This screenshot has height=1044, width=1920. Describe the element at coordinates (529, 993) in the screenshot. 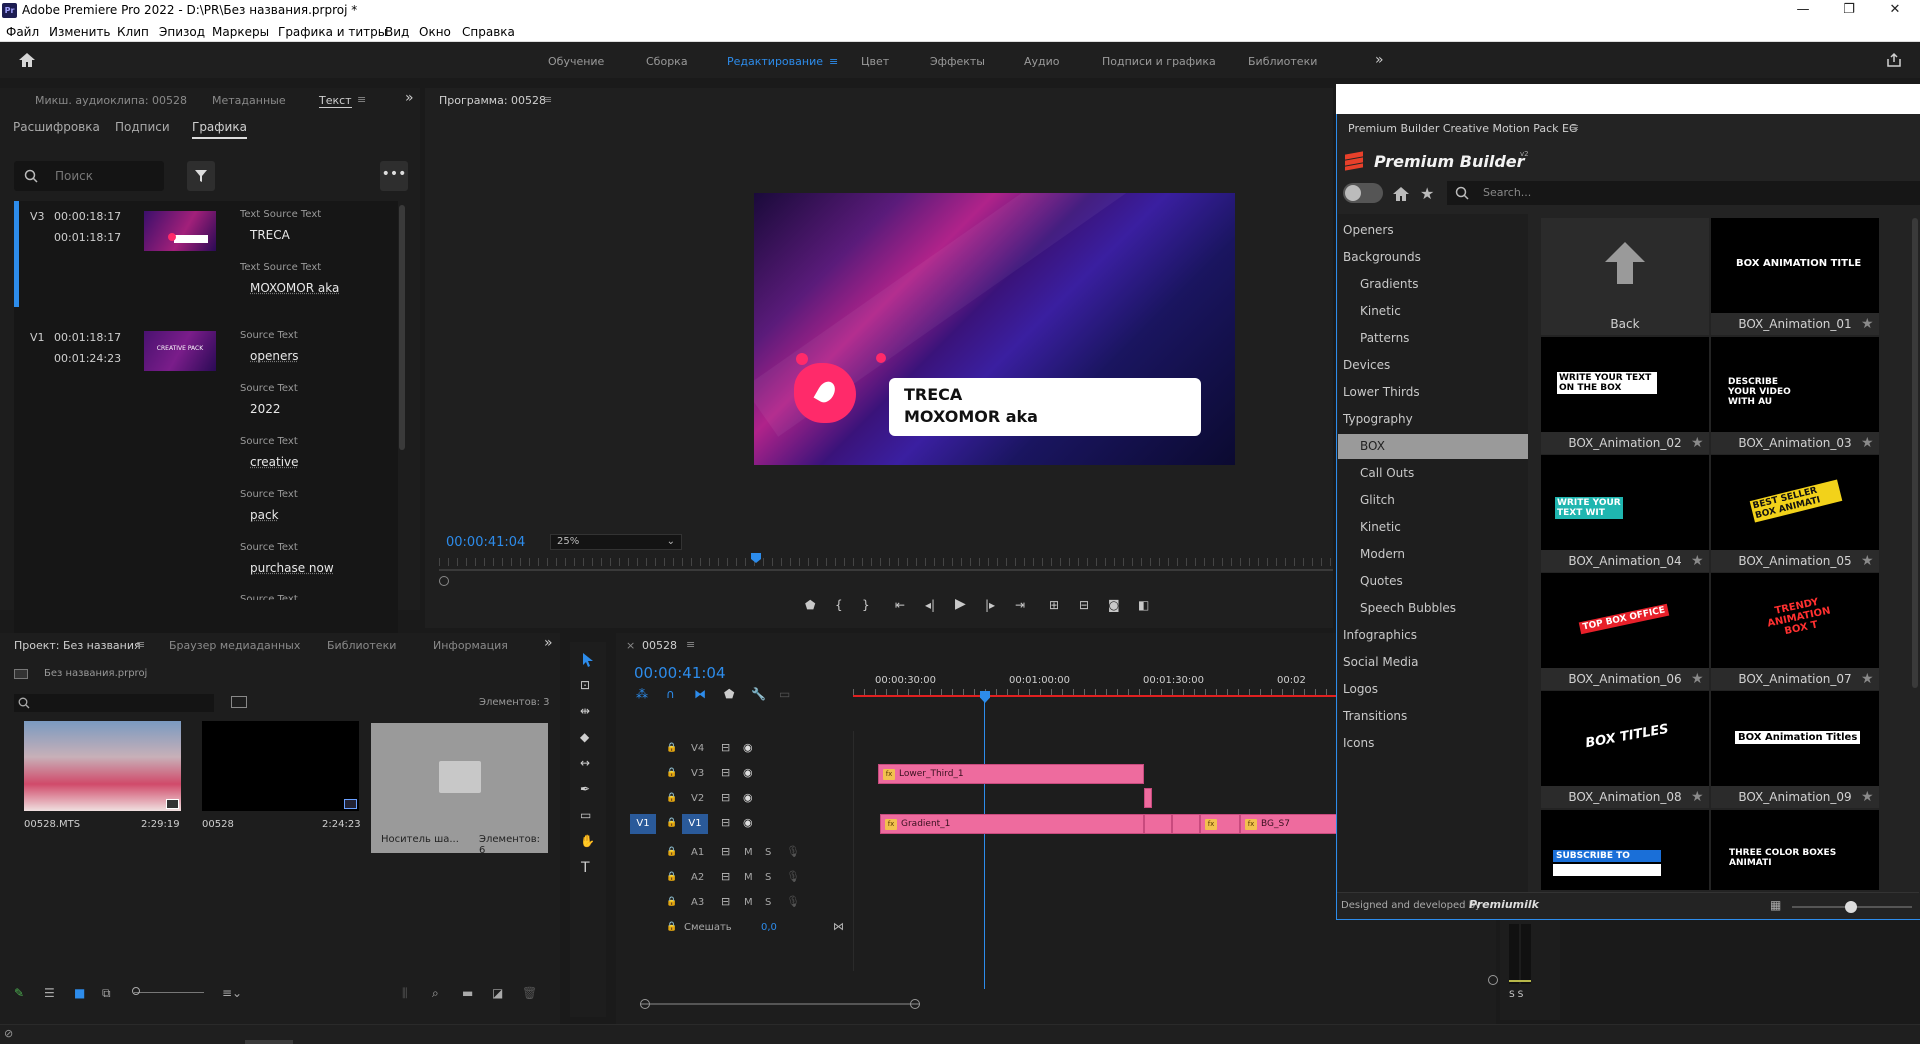

I see `trash-icon: 🗑` at that location.